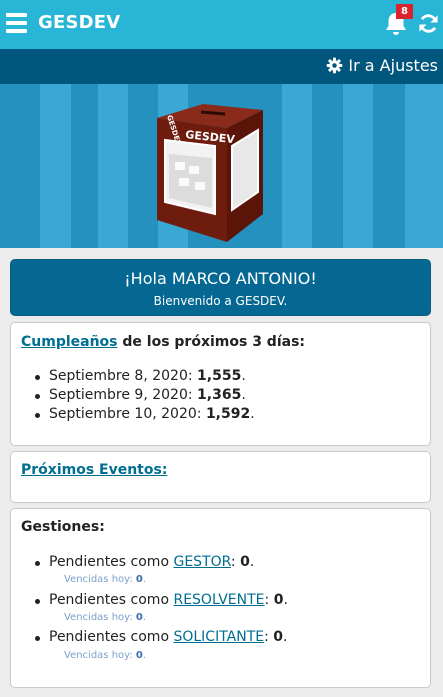 The image size is (443, 697). Describe the element at coordinates (79, 22) in the screenshot. I see `app-brand: GESDEV` at that location.